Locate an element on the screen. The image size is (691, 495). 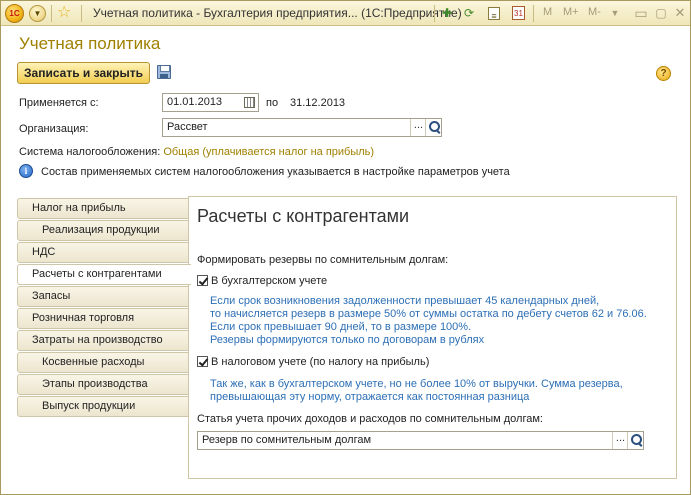
memory-plus-button: M+ is located at coordinates (571, 12).